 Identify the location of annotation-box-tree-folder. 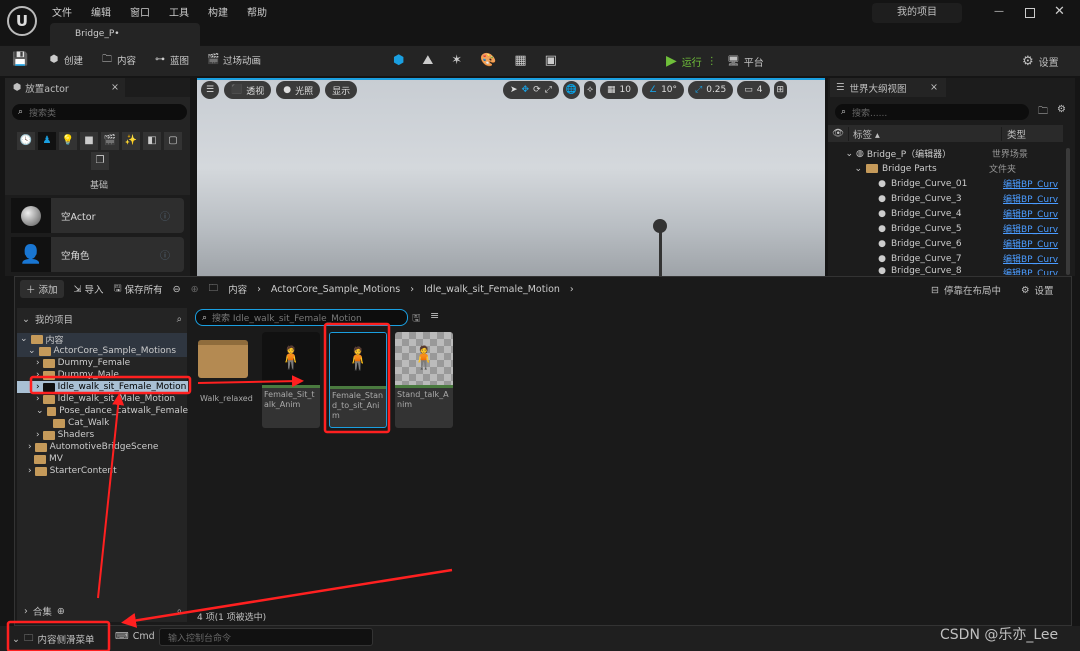
(110, 385).